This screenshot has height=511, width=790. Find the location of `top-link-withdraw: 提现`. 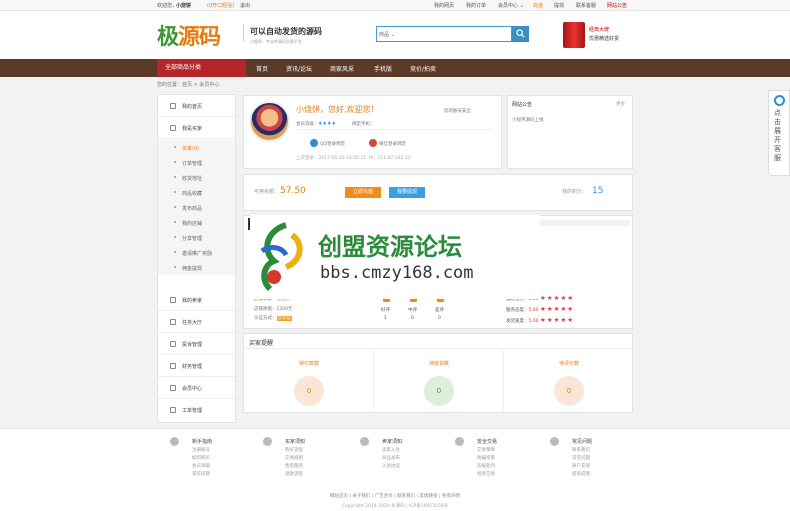

top-link-withdraw: 提现 is located at coordinates (559, 5).